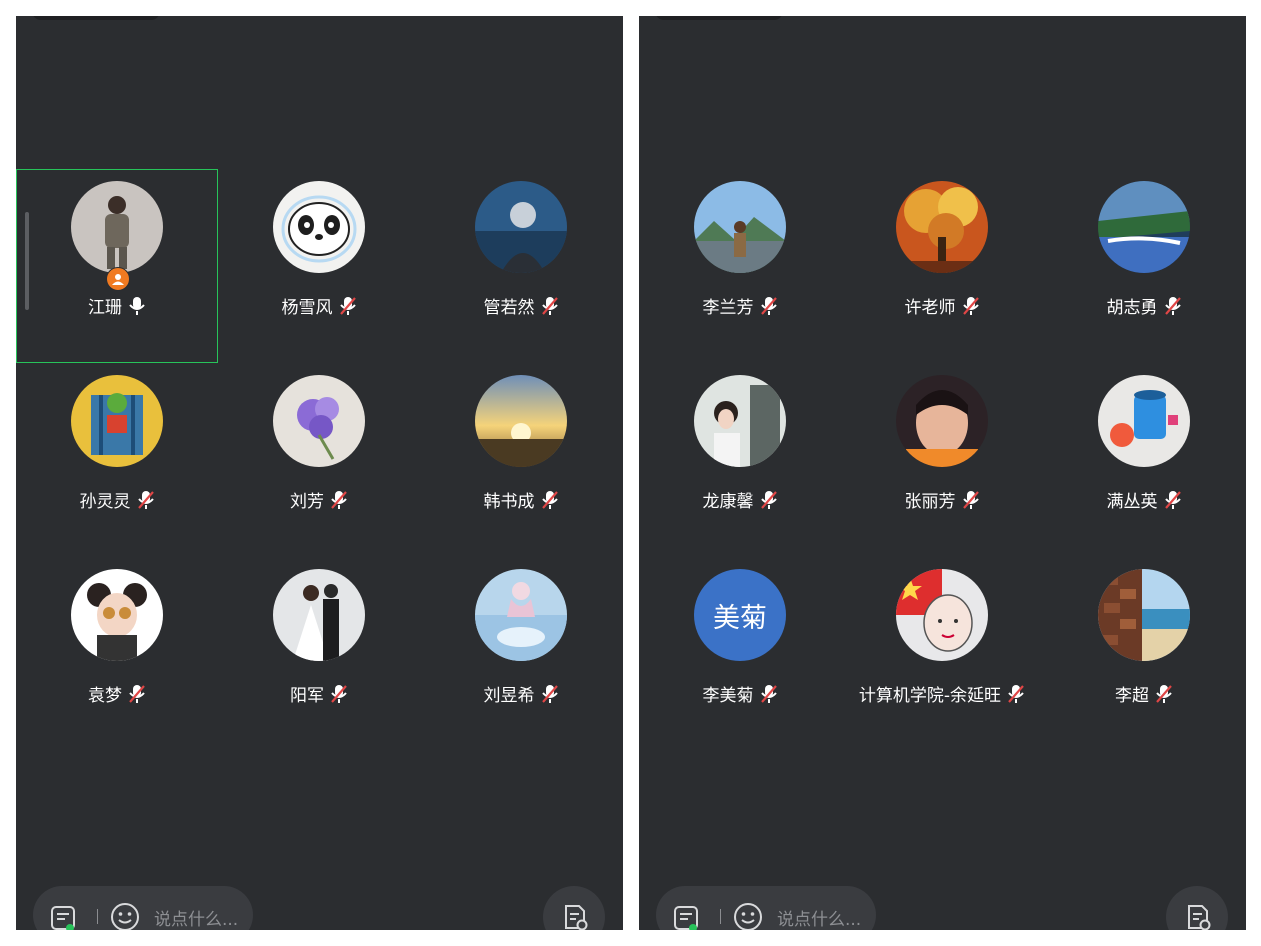  Describe the element at coordinates (137, 306) in the screenshot. I see `microphone-icon` at that location.